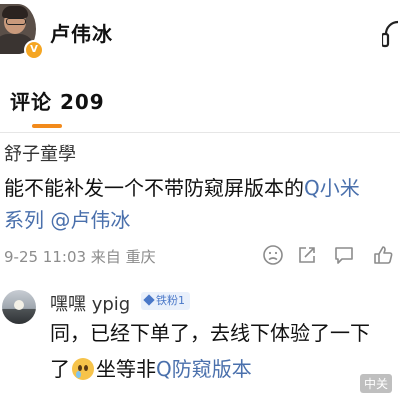 This screenshot has width=400, height=400. What do you see at coordinates (24, 220) in the screenshot?
I see `topic-continued: 系列` at bounding box center [24, 220].